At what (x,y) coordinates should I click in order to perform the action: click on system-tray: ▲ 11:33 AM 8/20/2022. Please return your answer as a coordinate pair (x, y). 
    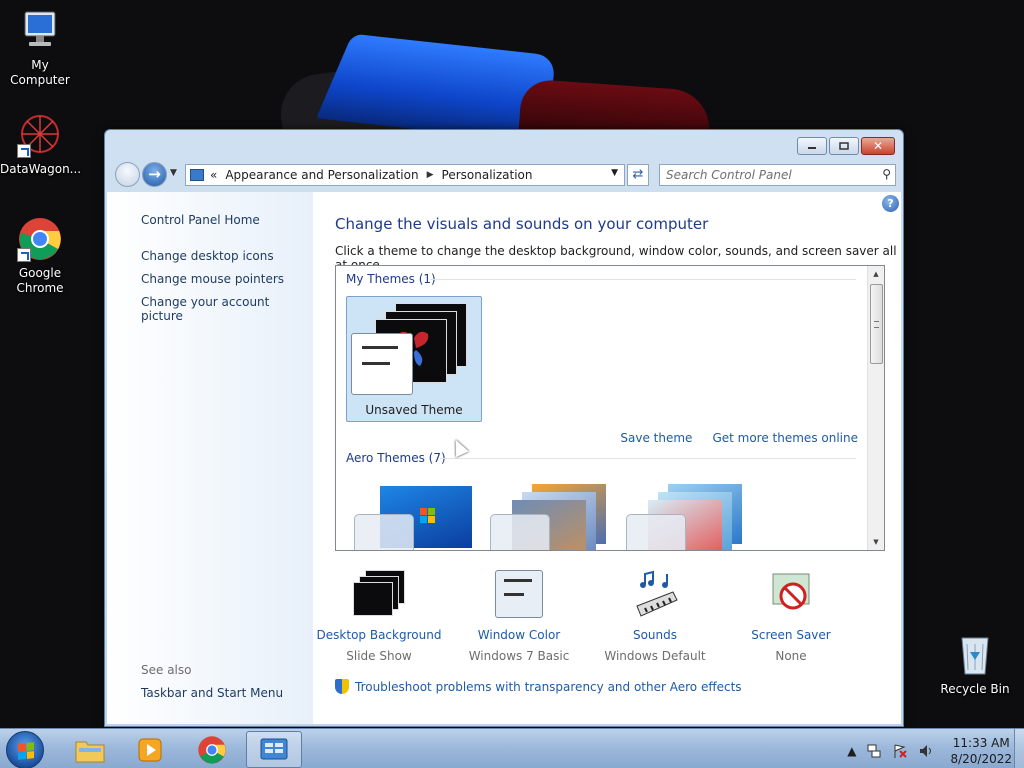
    Looking at the image, I should click on (929, 751).